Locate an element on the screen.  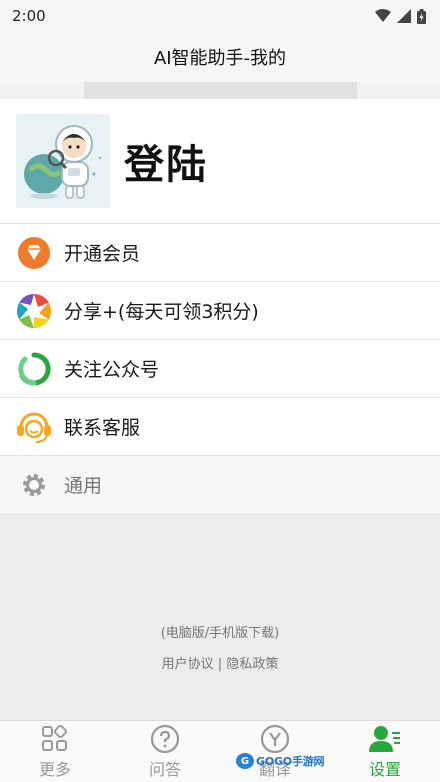
status-icons is located at coordinates (400, 16).